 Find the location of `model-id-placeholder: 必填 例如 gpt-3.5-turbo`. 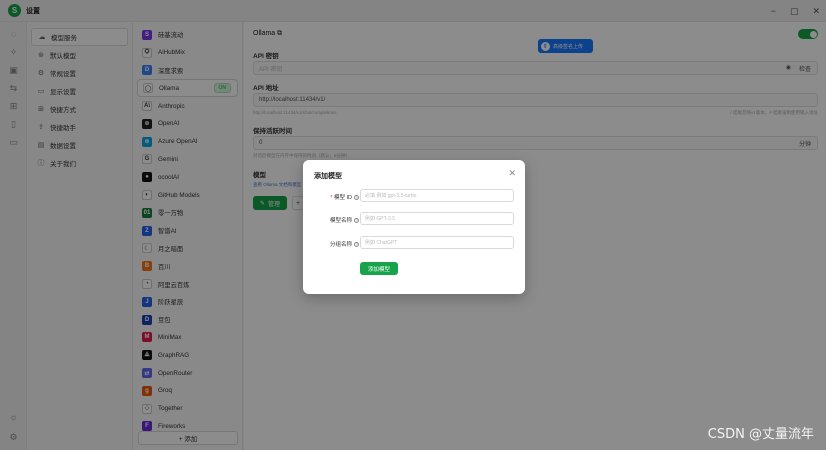

model-id-placeholder: 必填 例如 gpt-3.5-turbo is located at coordinates (391, 196).